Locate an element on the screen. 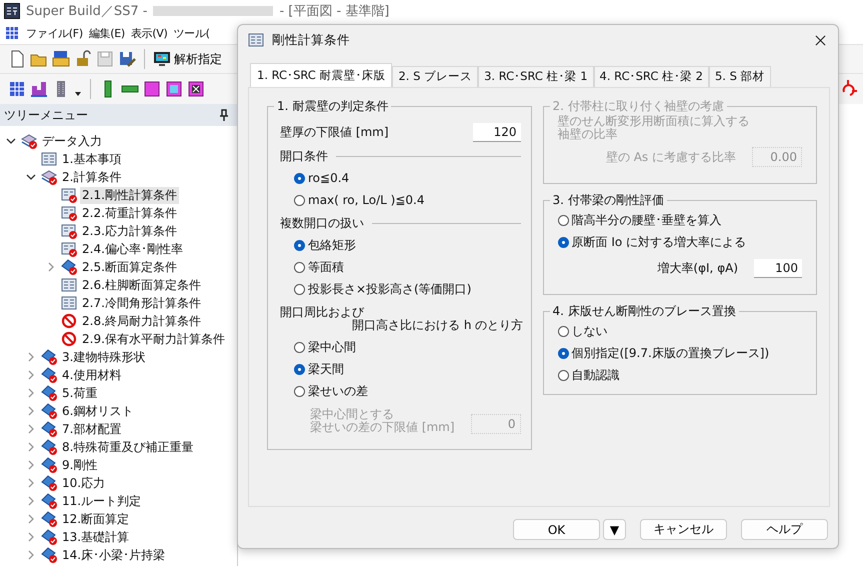 This screenshot has height=566, width=863. tree-item: 3.建物特殊形状 is located at coordinates (104, 357).